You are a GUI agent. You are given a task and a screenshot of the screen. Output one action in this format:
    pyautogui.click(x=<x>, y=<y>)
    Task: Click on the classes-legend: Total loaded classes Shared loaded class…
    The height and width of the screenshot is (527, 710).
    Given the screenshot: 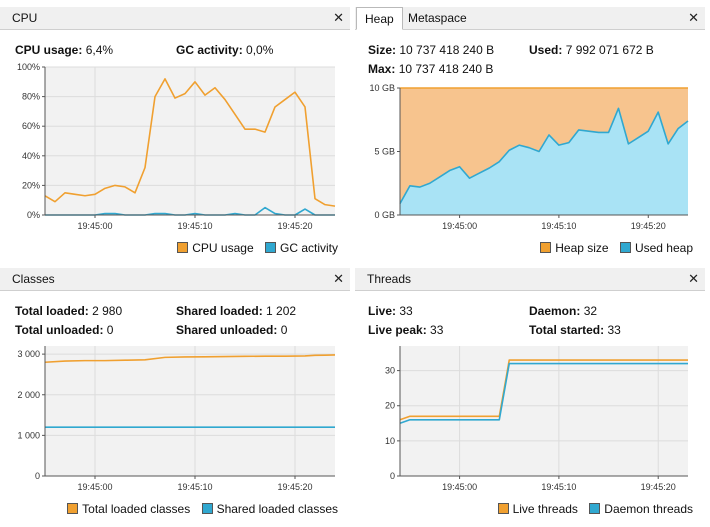 What is the action you would take?
    pyautogui.click(x=198, y=509)
    